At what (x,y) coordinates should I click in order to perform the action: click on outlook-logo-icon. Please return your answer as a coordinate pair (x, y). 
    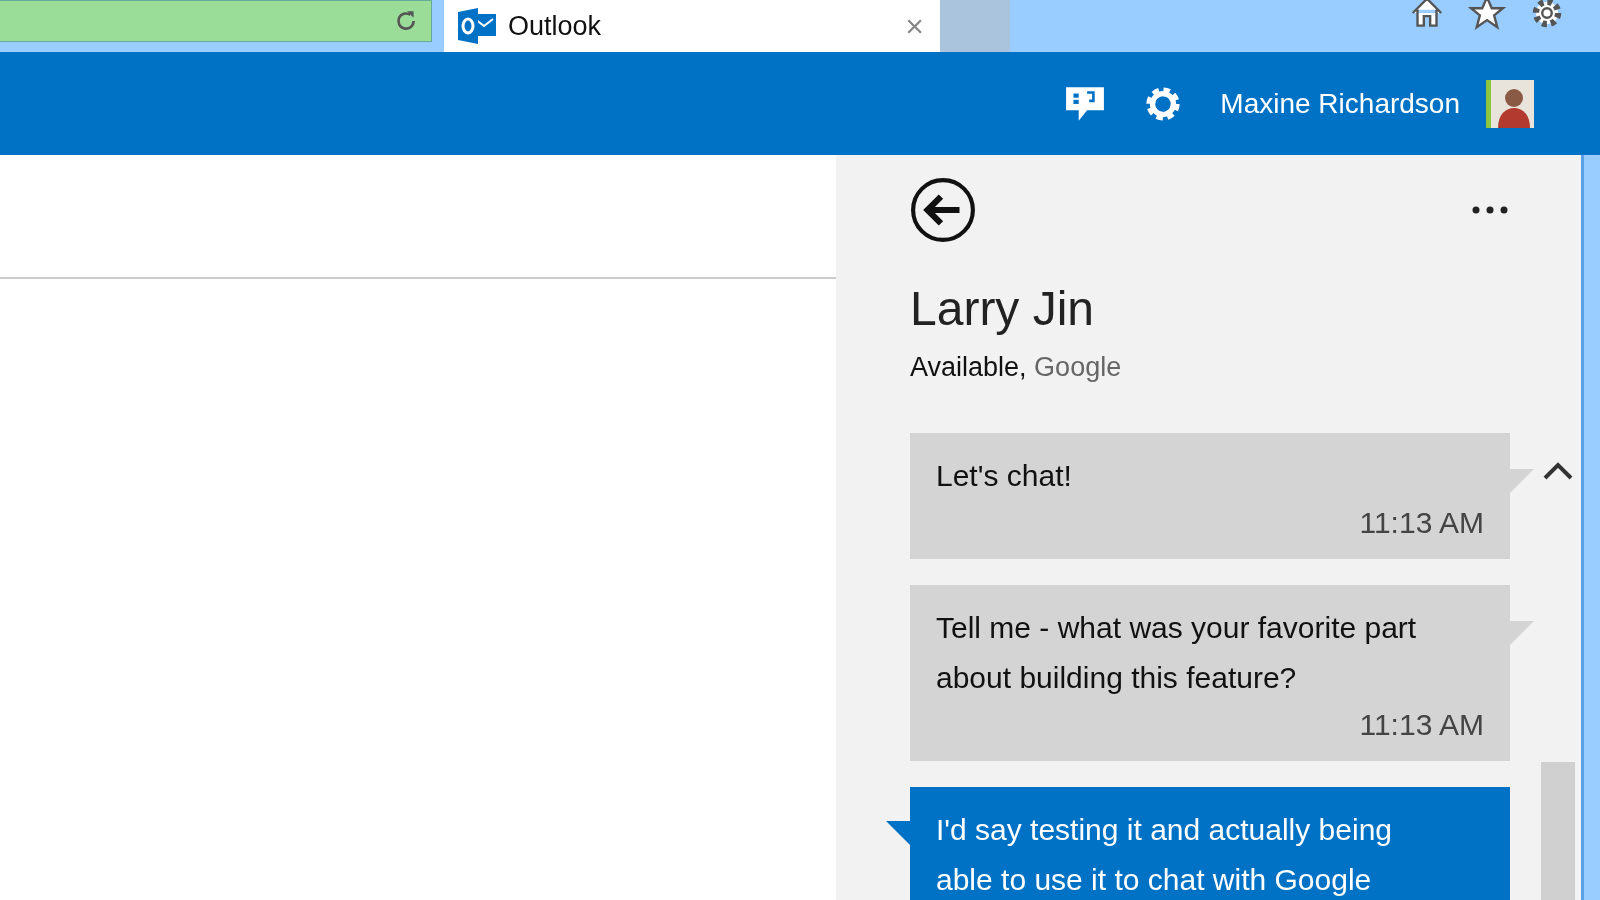
    Looking at the image, I should click on (478, 26).